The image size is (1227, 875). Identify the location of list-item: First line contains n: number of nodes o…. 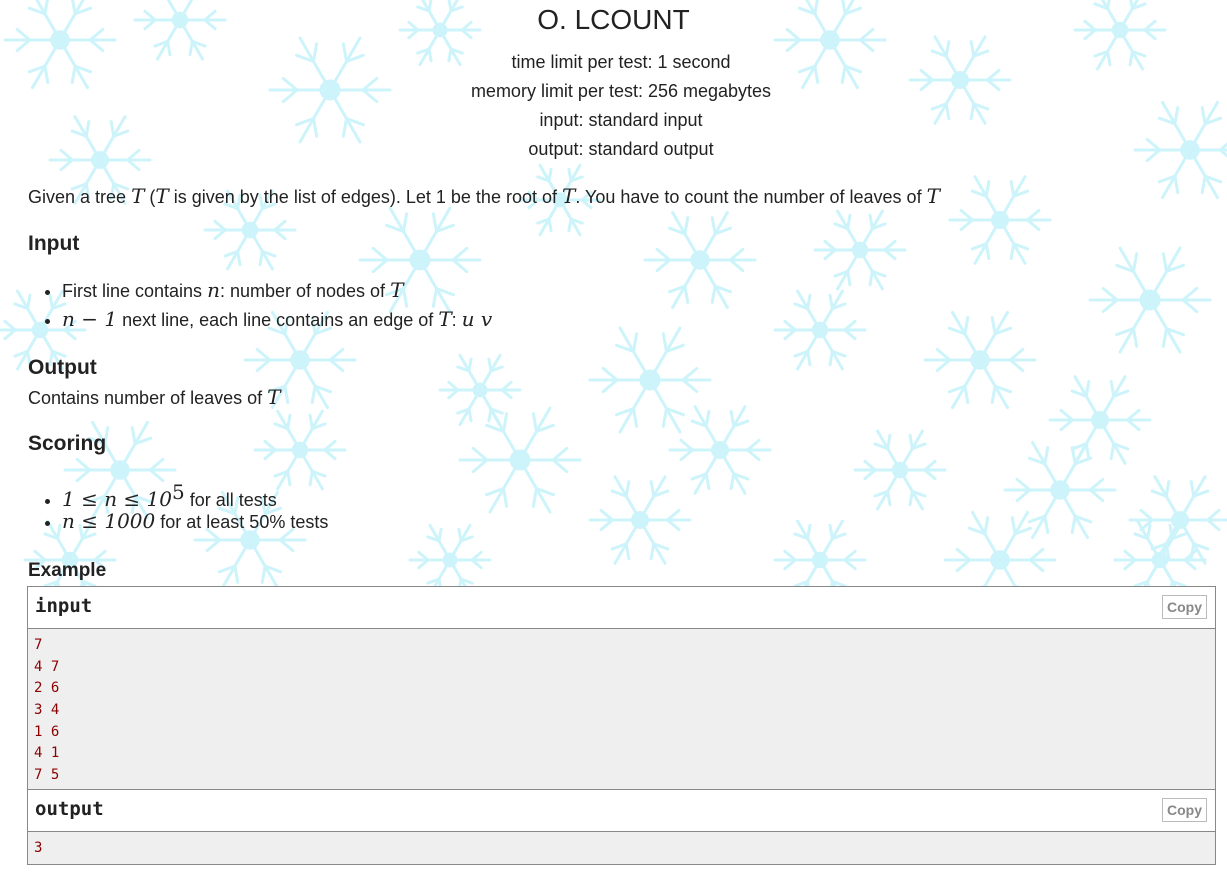
(277, 290).